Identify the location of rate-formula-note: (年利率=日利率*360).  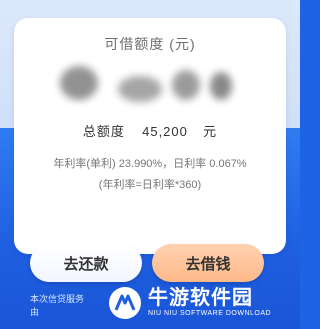
(150, 185).